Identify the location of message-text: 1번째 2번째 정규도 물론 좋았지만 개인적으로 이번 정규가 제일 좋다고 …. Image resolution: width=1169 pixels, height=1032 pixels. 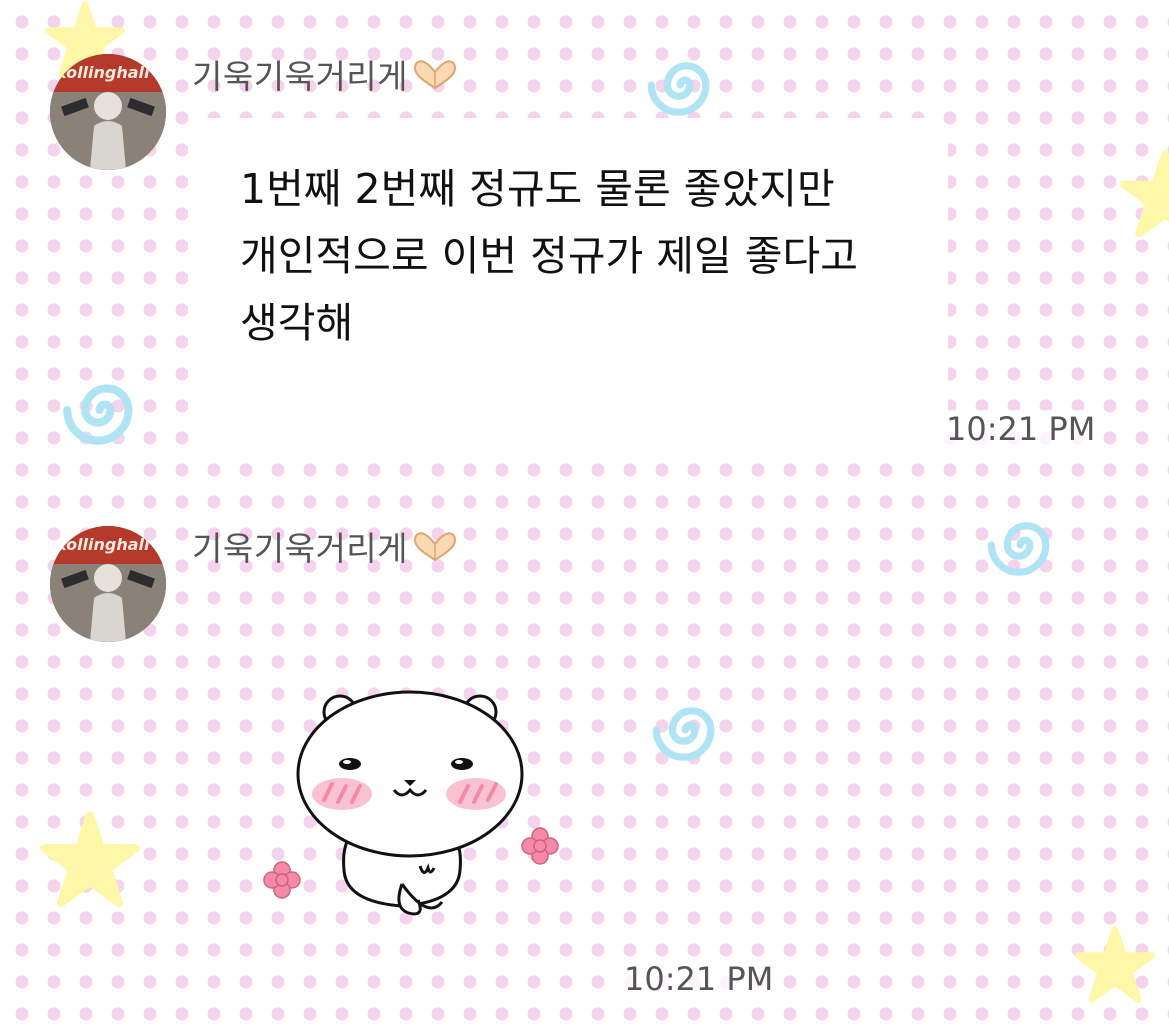
(549, 256).